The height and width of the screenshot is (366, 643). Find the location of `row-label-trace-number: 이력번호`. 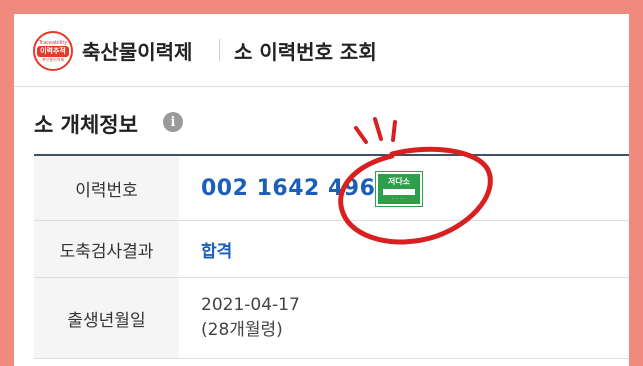

row-label-trace-number: 이력번호 is located at coordinates (106, 188).